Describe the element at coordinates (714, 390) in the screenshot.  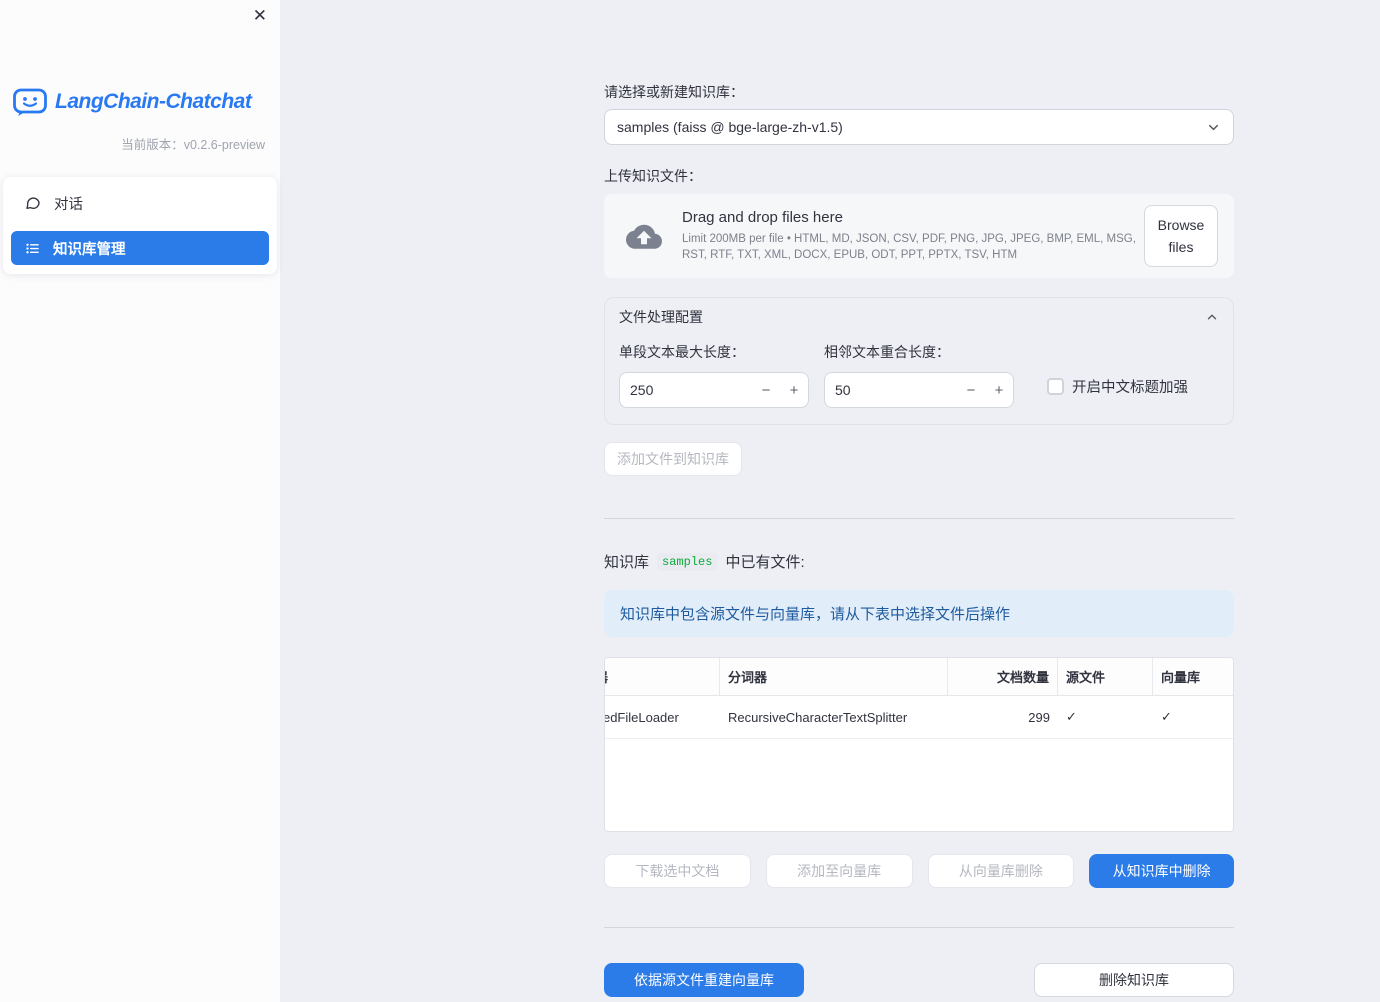
I see `max-length-input: 250 − +` at that location.